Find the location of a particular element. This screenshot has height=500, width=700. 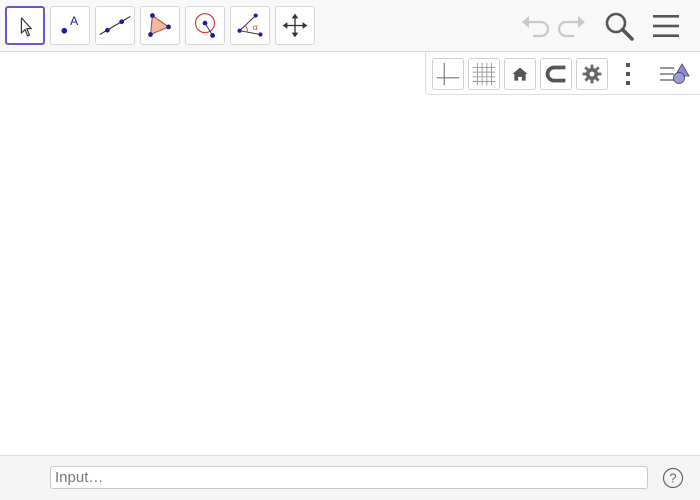

search-icon is located at coordinates (619, 26).